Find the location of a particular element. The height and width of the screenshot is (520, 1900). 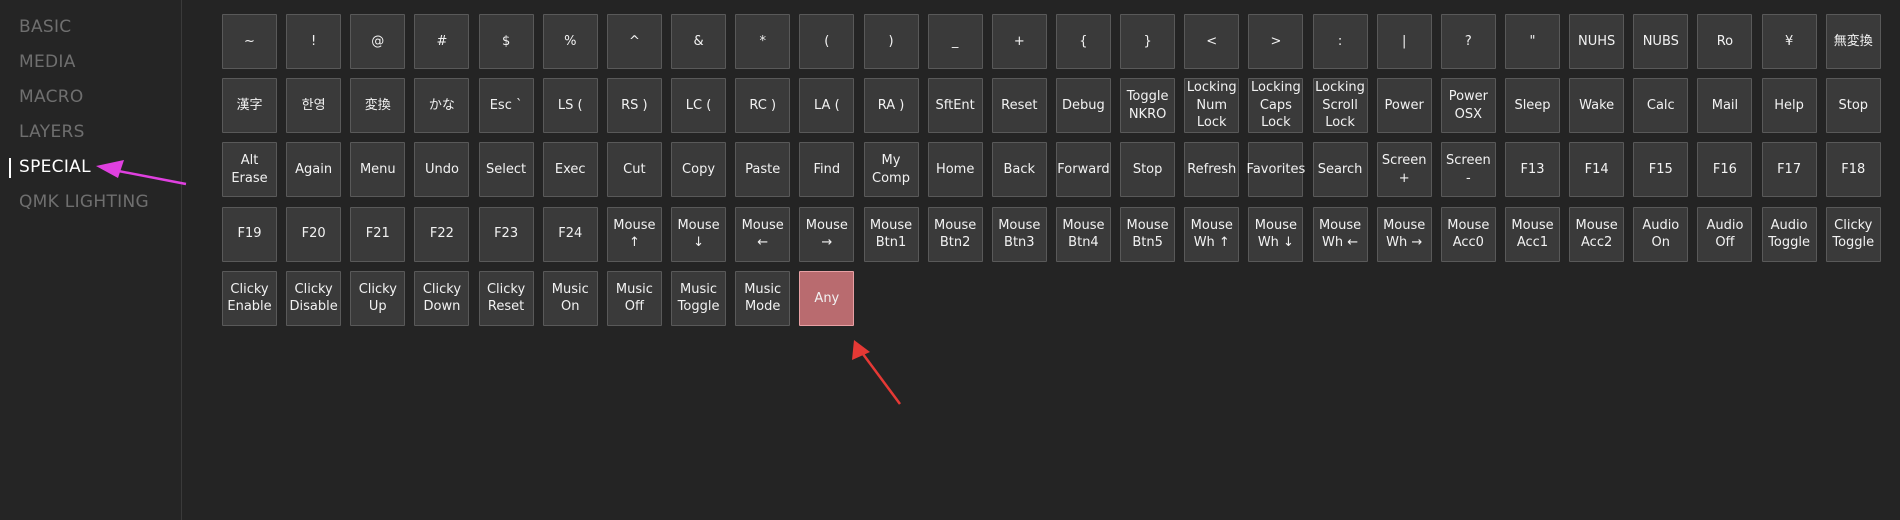

keycode-key: Mouse Wh ← is located at coordinates (1340, 234).